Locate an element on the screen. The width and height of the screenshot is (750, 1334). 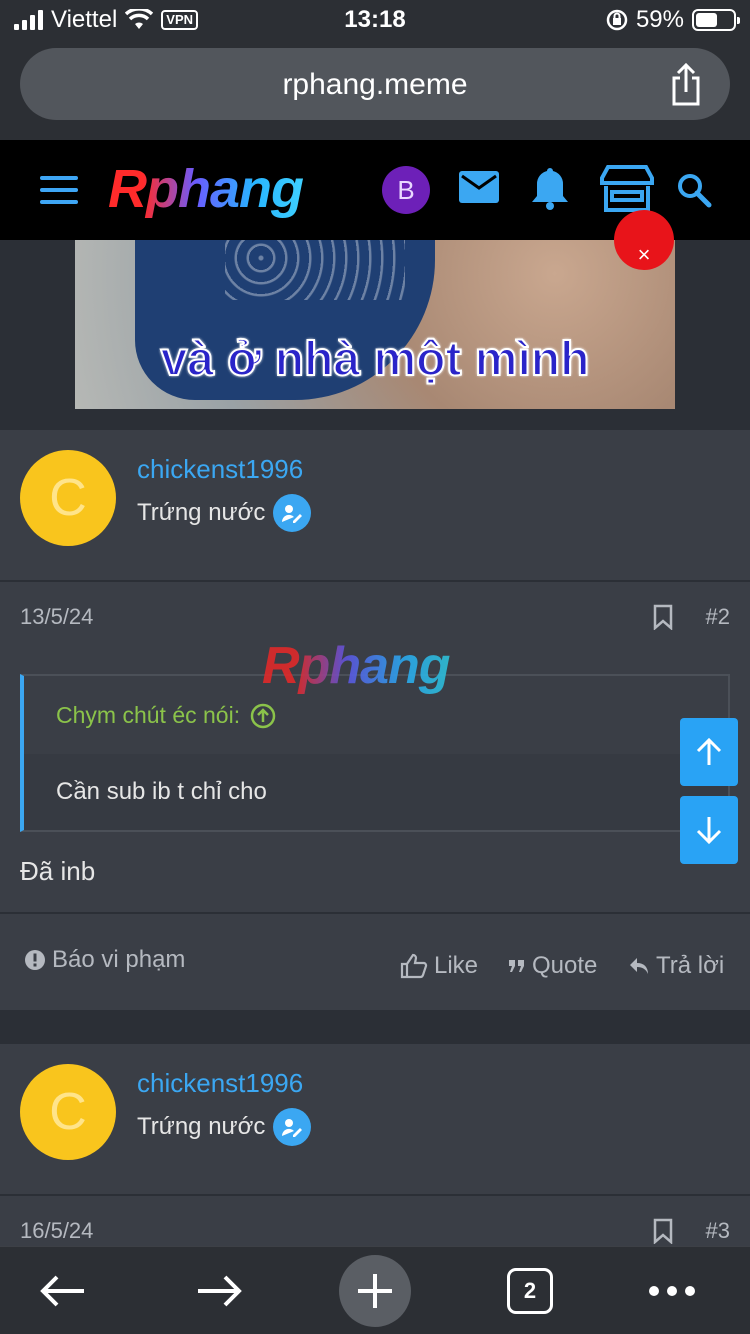
post-number: #2 is located at coordinates (718, 617).